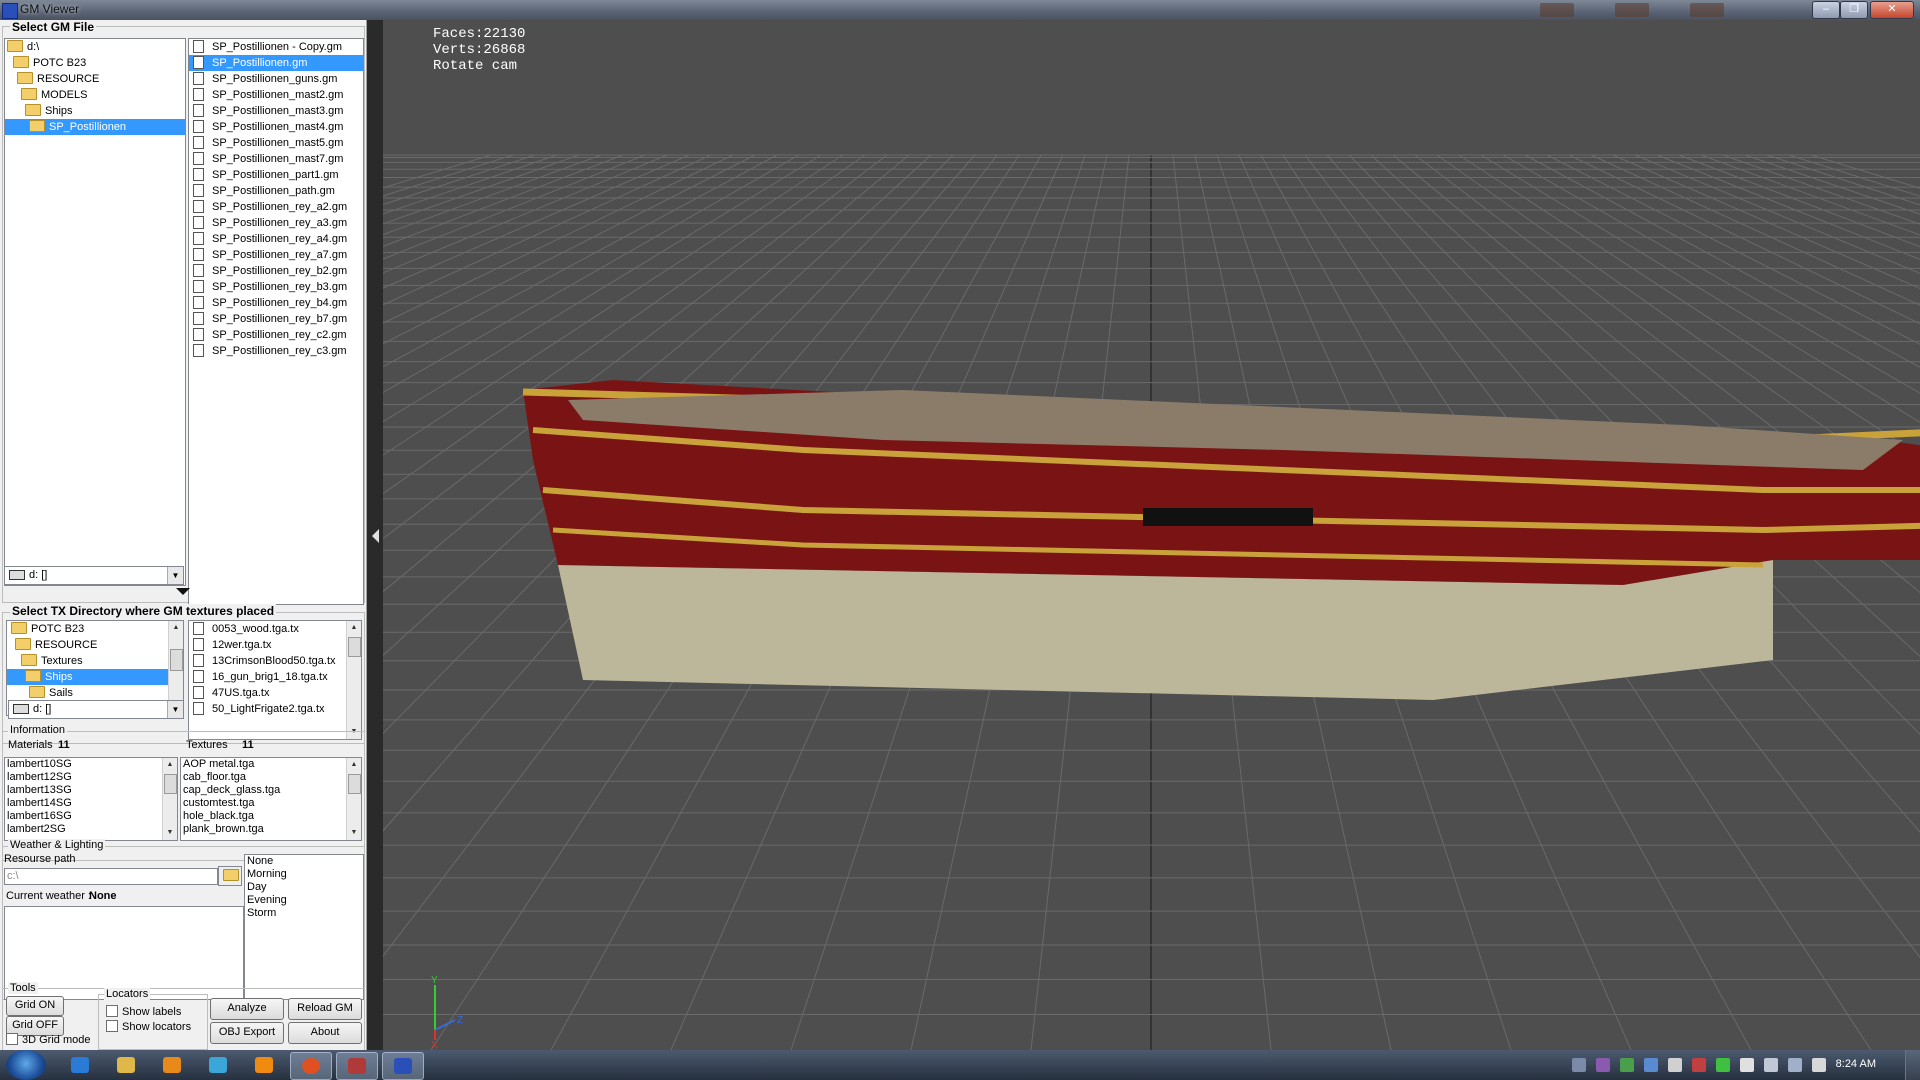  I want to click on tree-item: Sails, so click(95, 693).